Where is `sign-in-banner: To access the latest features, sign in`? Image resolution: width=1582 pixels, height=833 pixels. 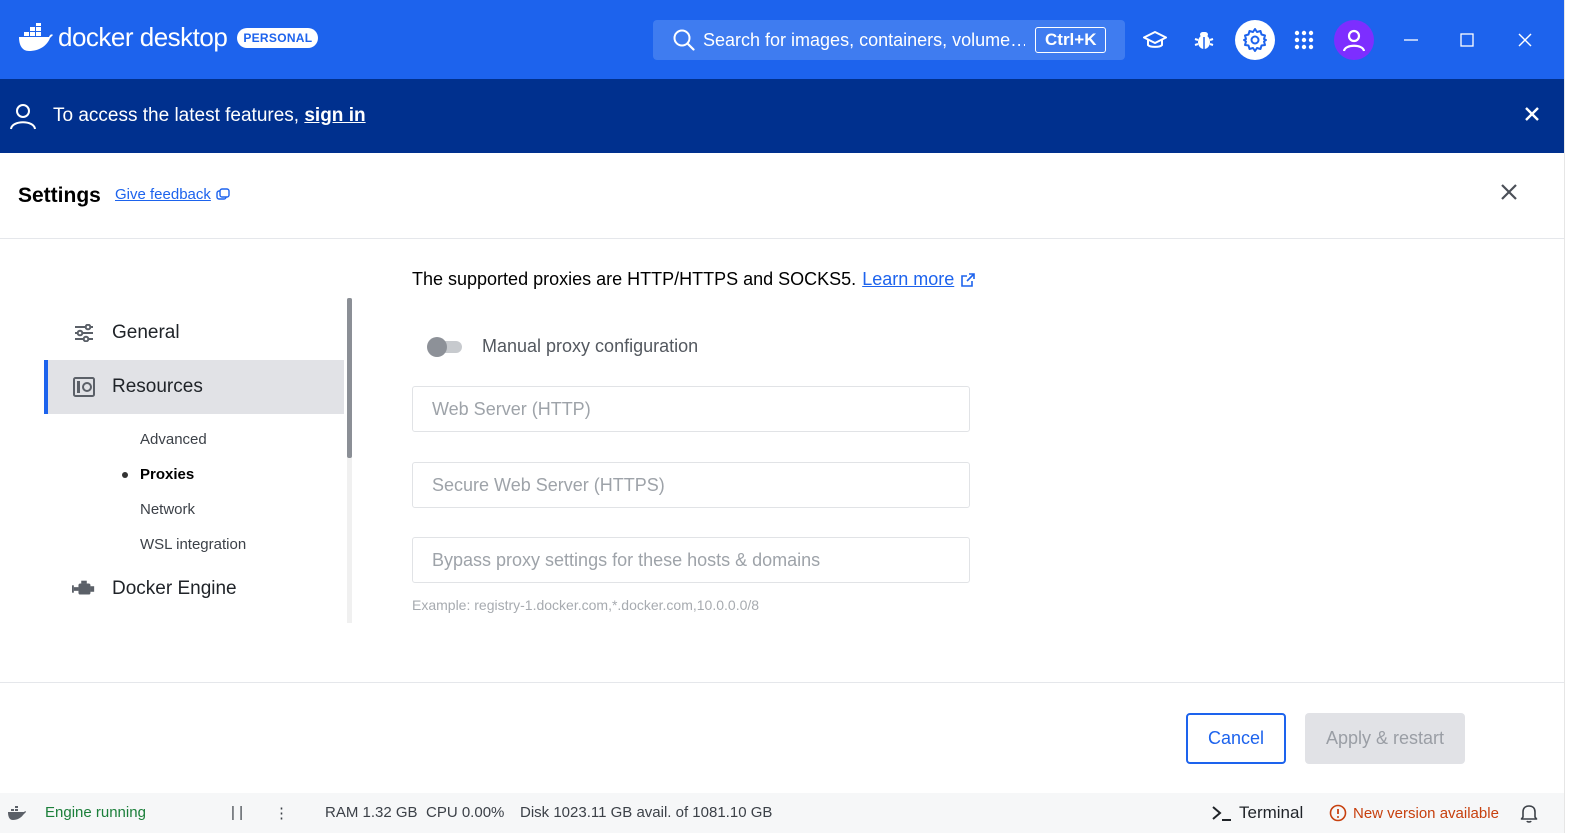 sign-in-banner: To access the latest features, sign in is located at coordinates (782, 116).